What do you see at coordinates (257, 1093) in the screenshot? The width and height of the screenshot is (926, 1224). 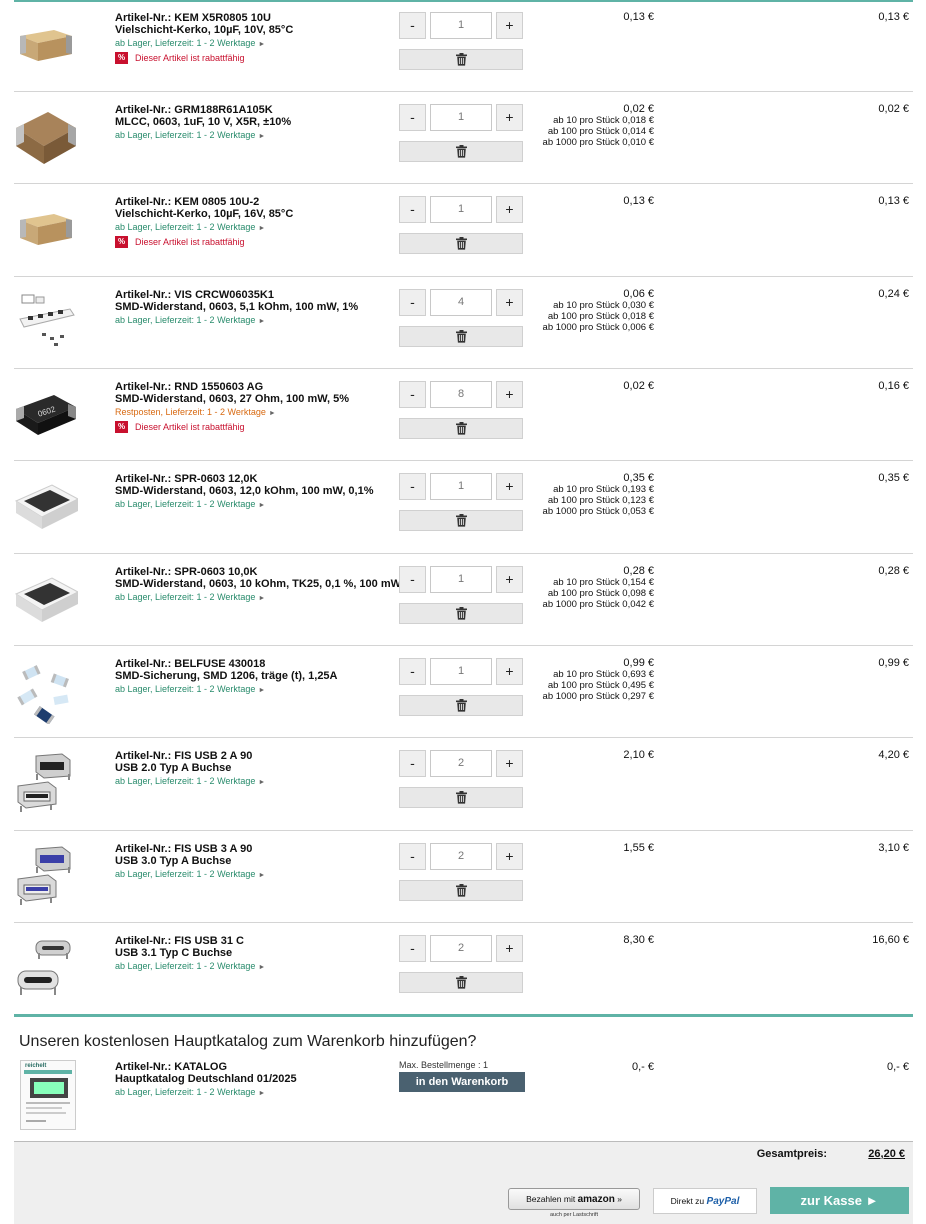 I see `catalog-availability: ab Lager, Lieferzeit: 1 - 2 Werktage ►` at bounding box center [257, 1093].